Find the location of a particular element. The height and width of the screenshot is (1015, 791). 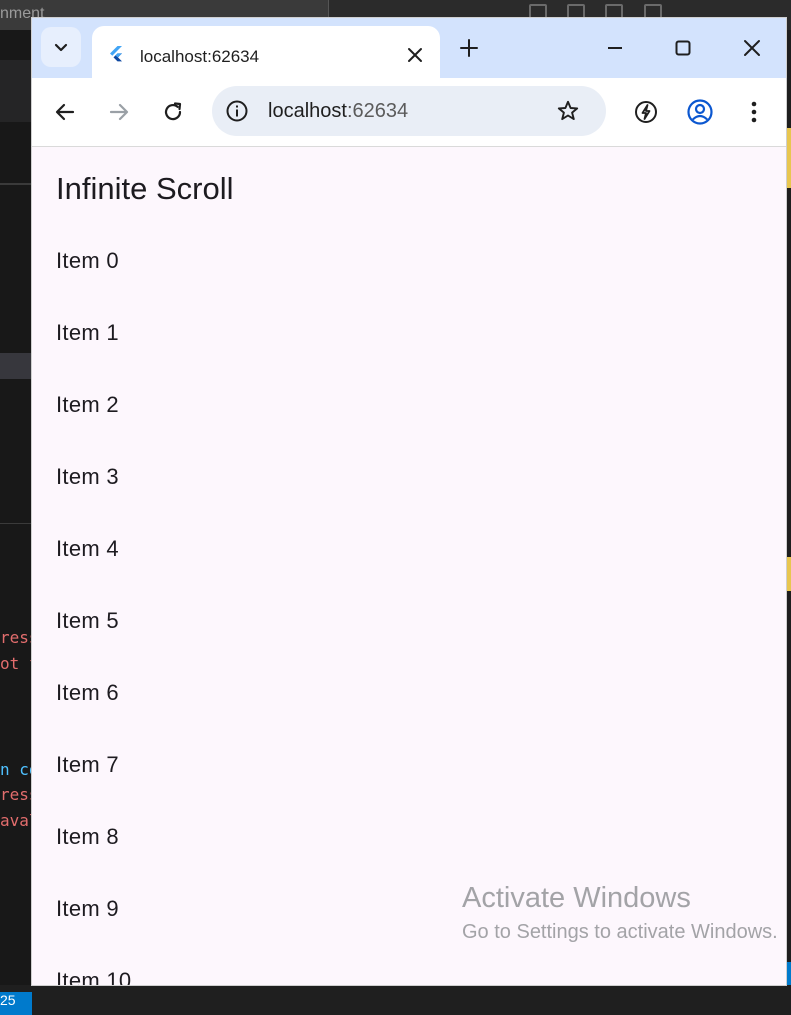

list-item-label: Item 4 is located at coordinates (87, 548).